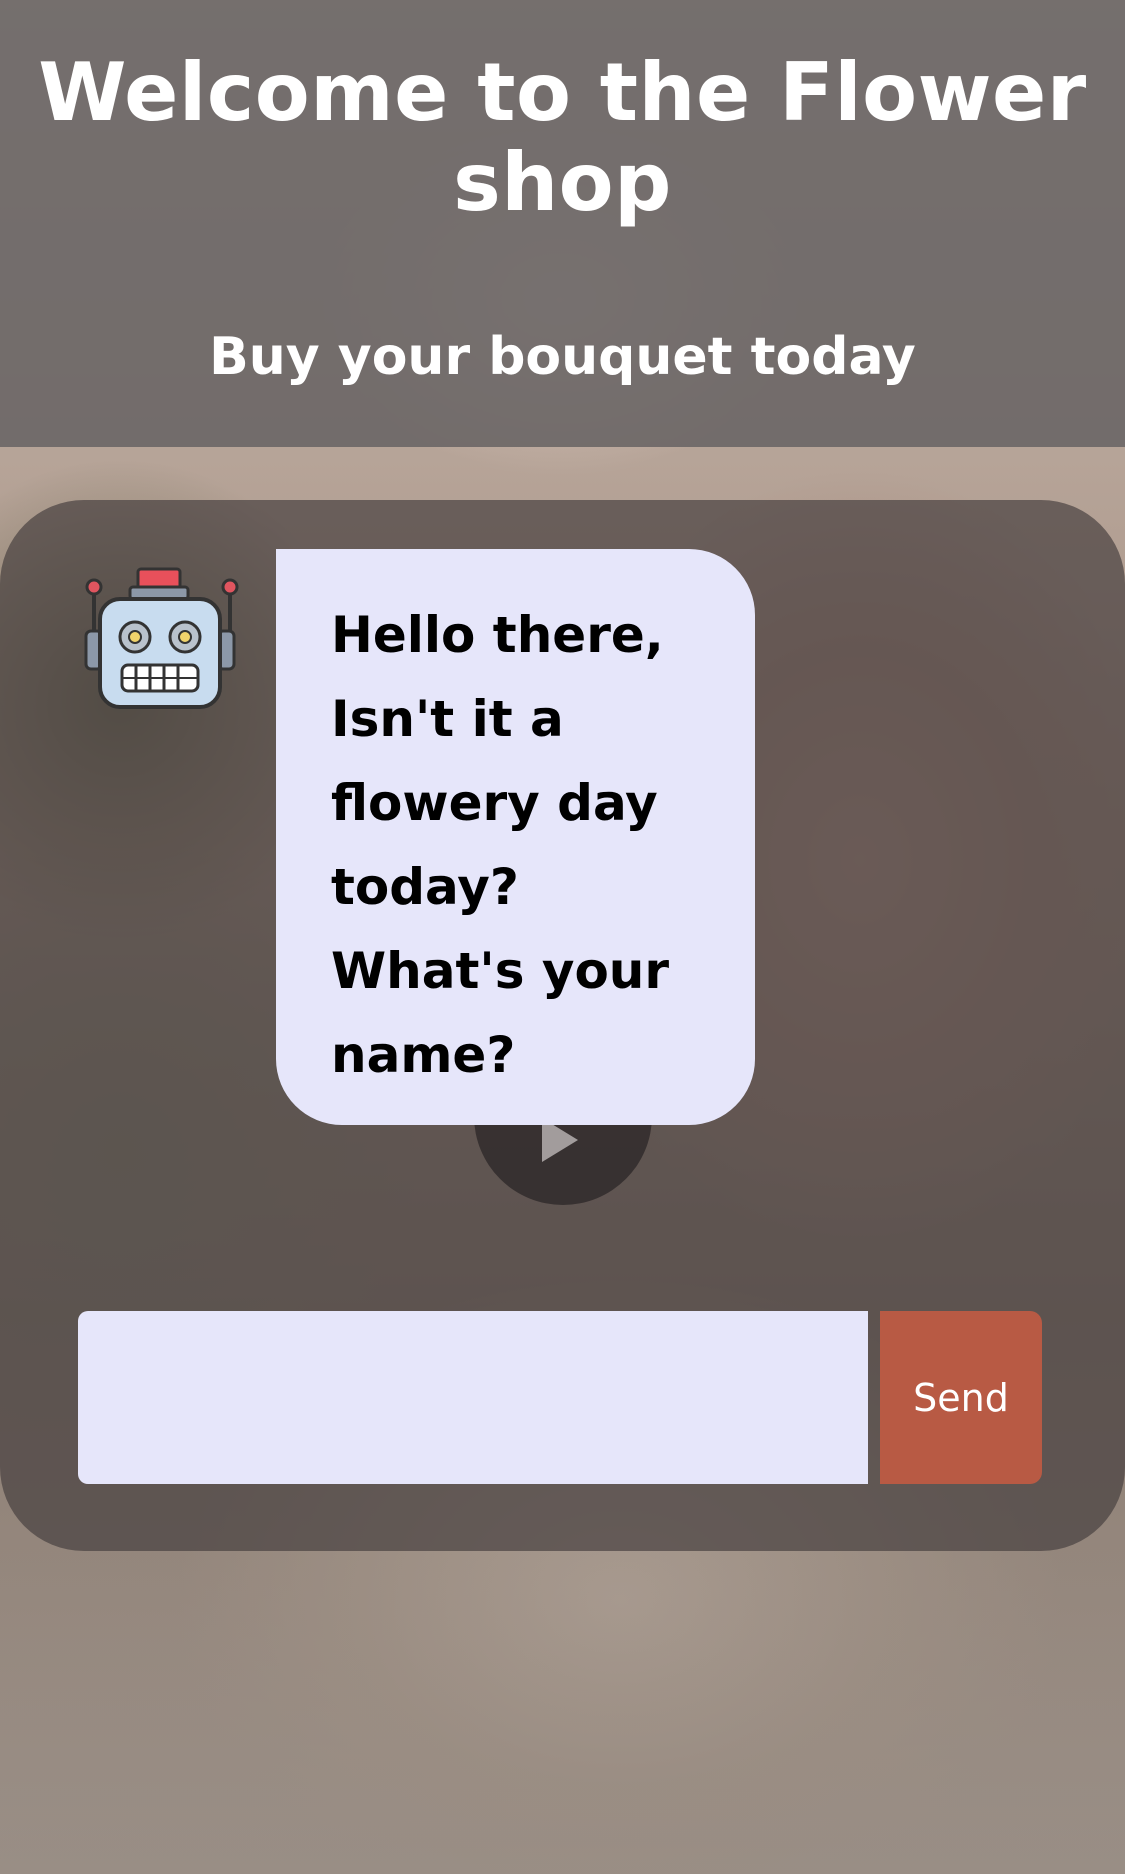 The height and width of the screenshot is (1874, 1125). I want to click on page-title: Welcome to the Flower shop, so click(562, 137).